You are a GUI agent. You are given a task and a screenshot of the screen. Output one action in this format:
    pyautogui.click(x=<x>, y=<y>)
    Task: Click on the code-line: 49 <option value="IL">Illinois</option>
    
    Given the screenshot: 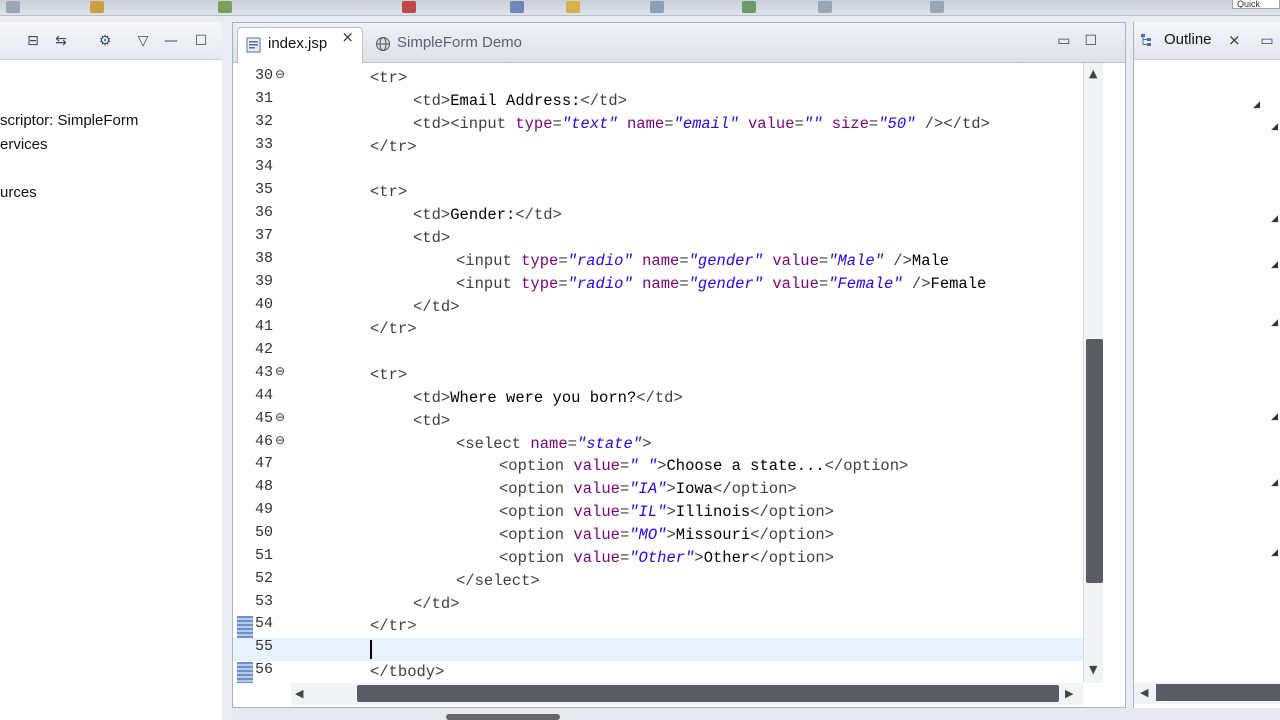 What is the action you would take?
    pyautogui.click(x=658, y=512)
    